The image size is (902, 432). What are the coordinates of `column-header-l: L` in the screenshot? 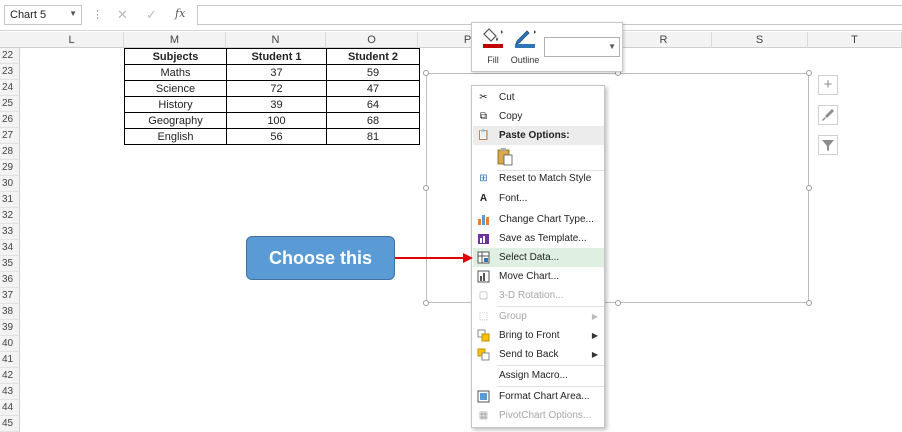 It's located at (72, 40).